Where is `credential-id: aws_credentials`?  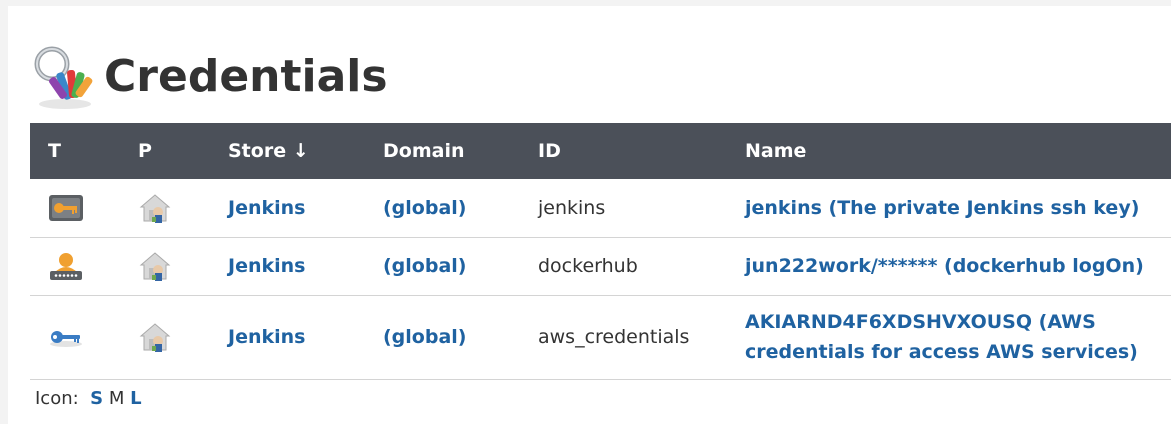 credential-id: aws_credentials is located at coordinates (614, 337).